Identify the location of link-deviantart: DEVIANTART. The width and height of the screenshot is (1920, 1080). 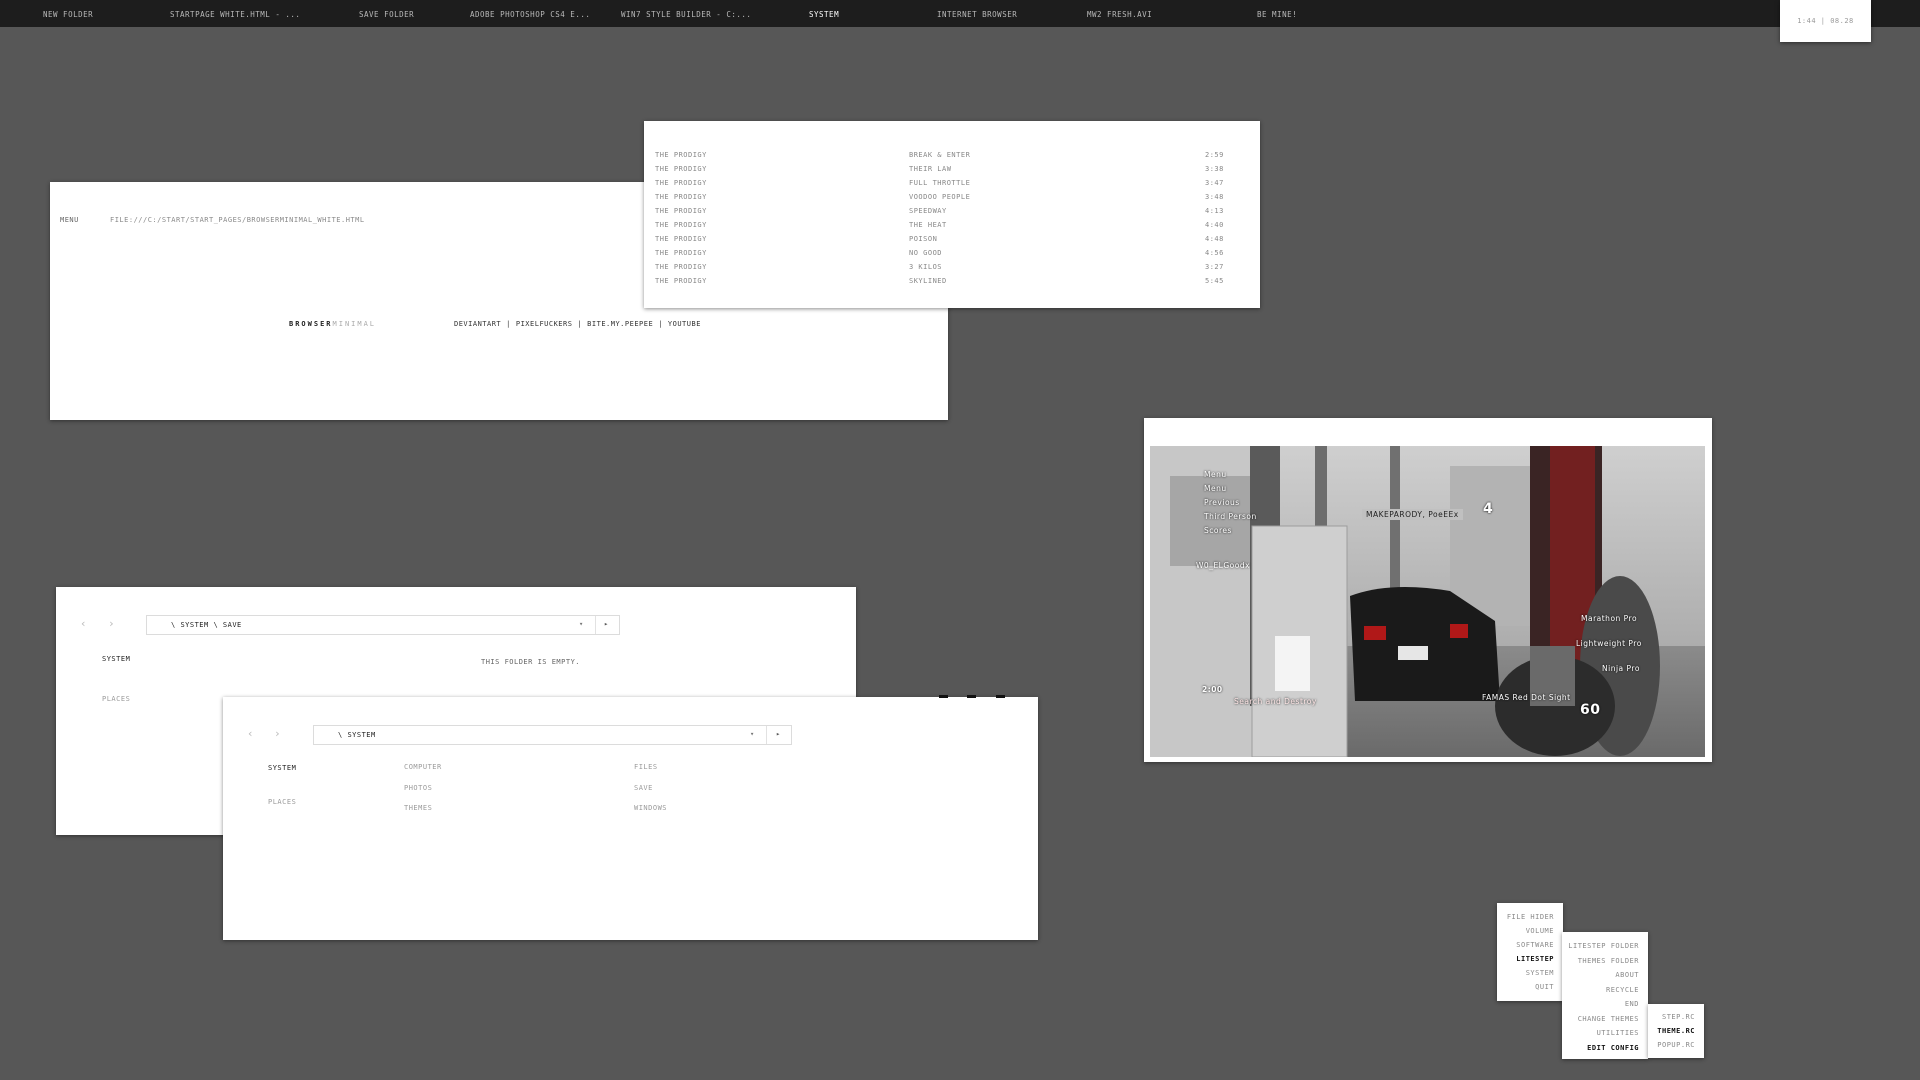
(477, 324).